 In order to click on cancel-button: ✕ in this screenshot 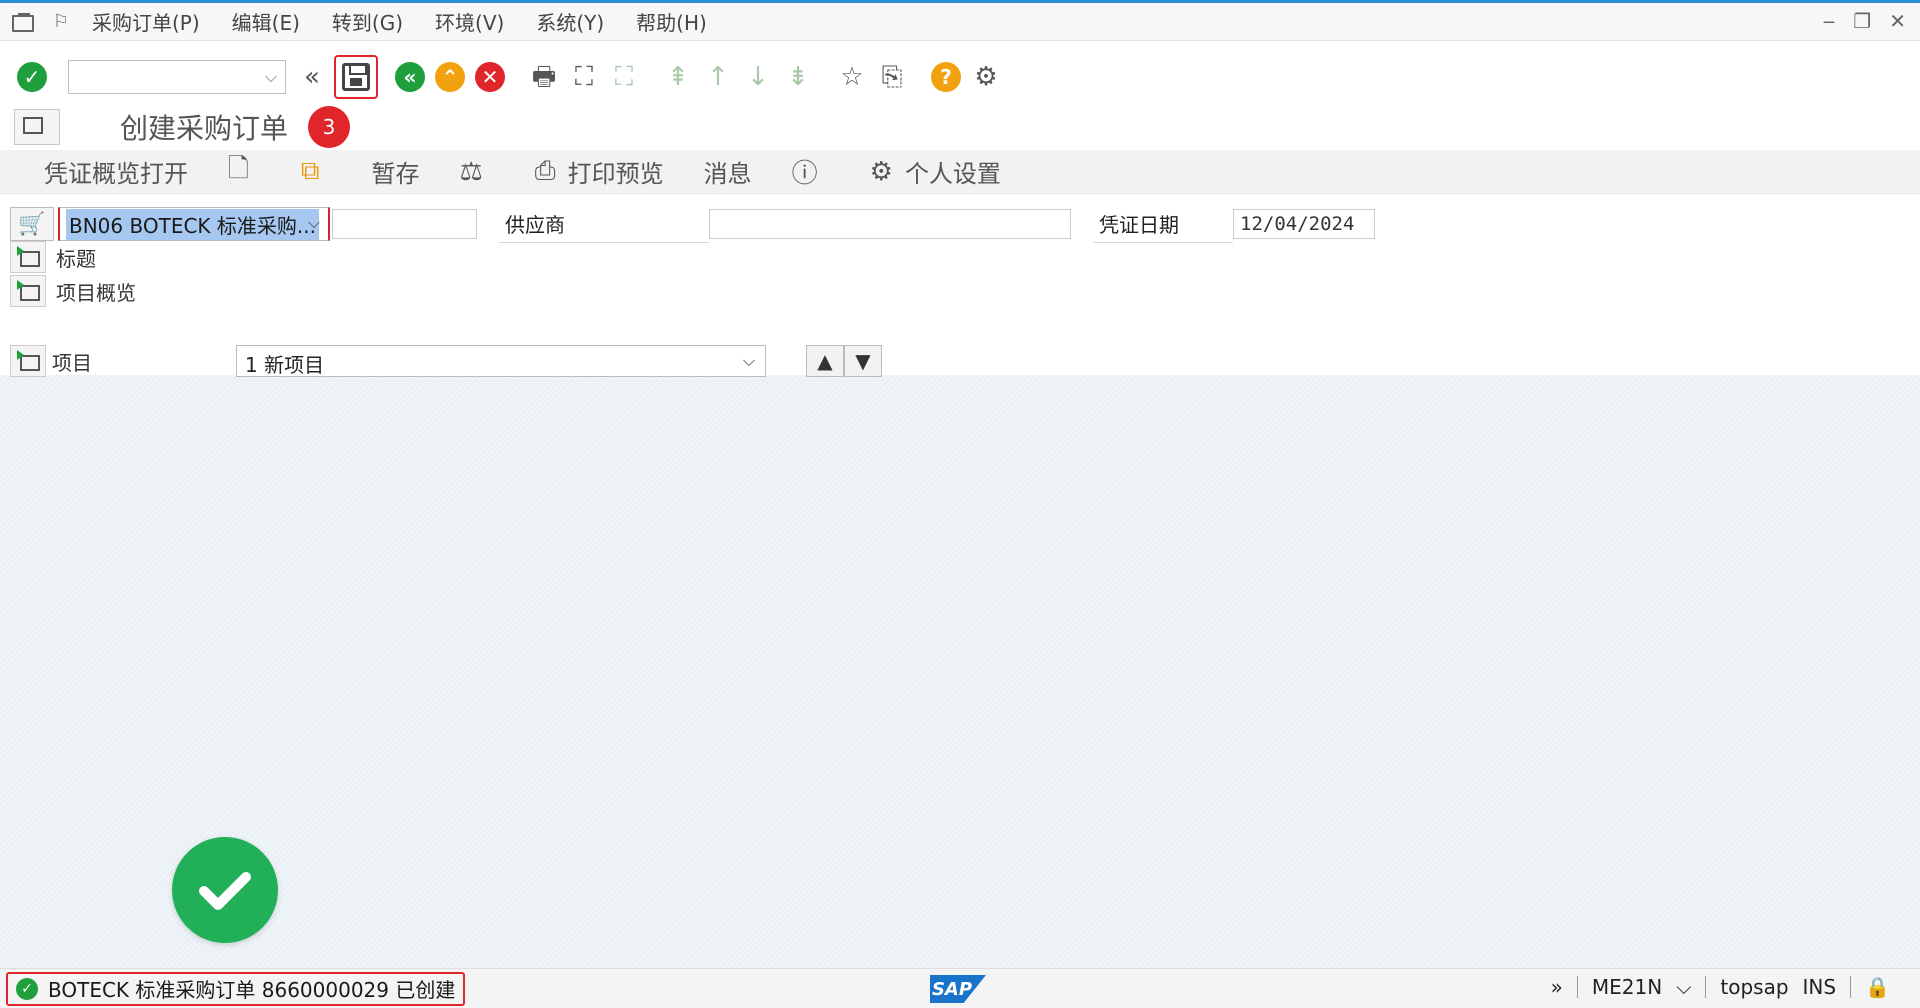, I will do `click(490, 77)`.